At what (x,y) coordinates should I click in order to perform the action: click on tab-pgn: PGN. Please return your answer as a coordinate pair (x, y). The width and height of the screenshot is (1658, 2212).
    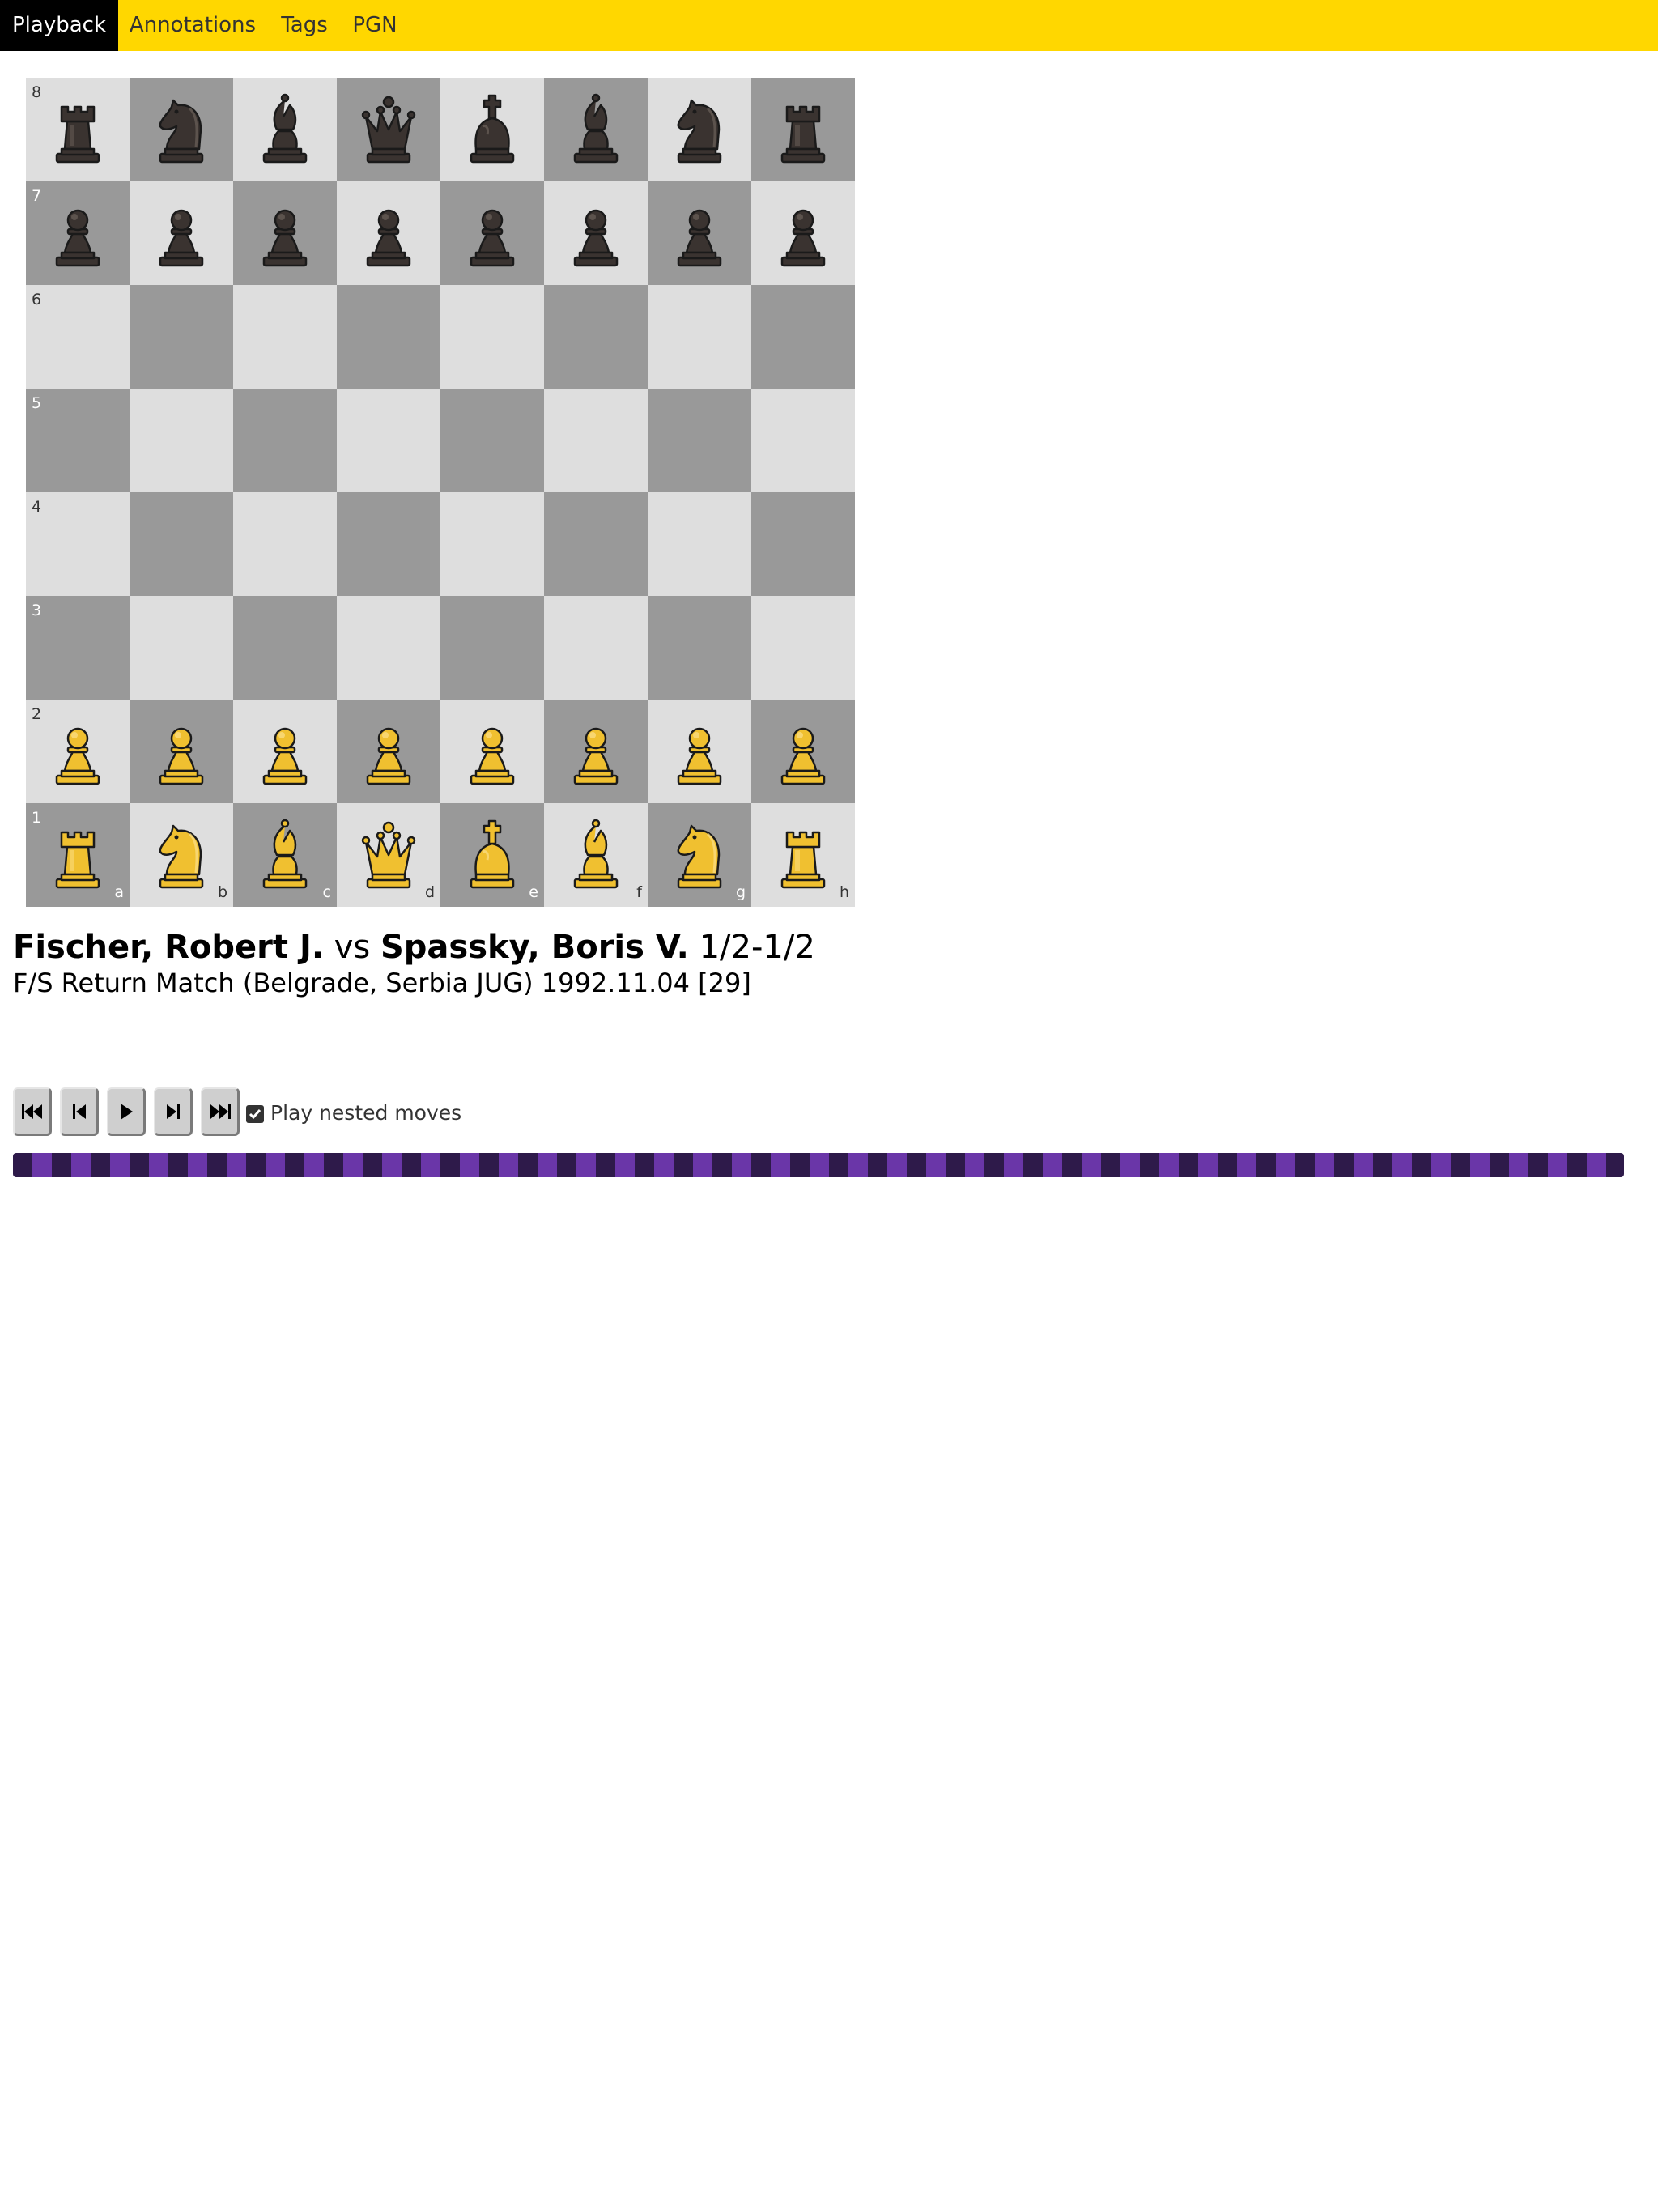
    Looking at the image, I should click on (375, 26).